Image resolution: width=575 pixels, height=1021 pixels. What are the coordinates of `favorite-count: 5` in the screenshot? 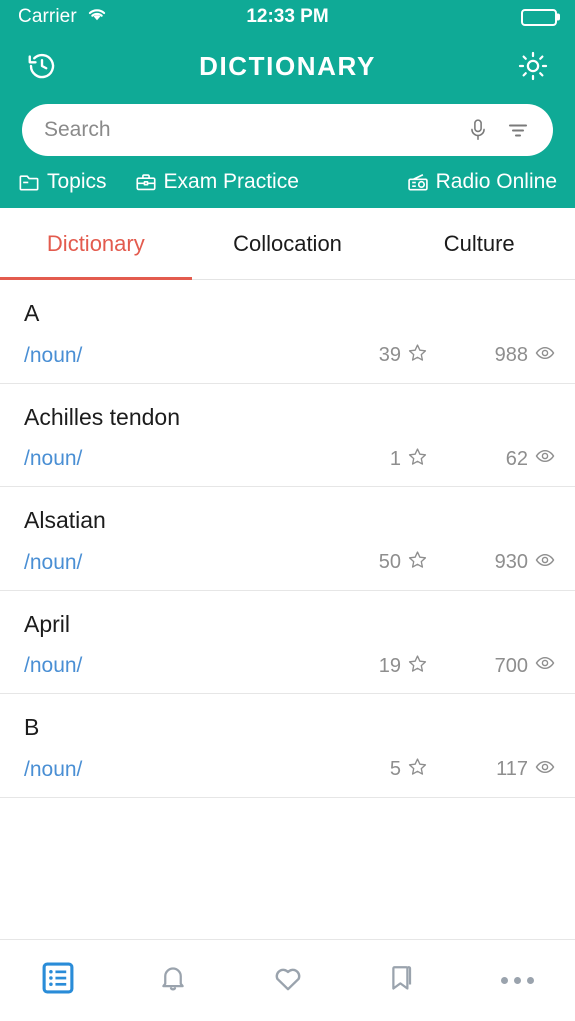 It's located at (408, 769).